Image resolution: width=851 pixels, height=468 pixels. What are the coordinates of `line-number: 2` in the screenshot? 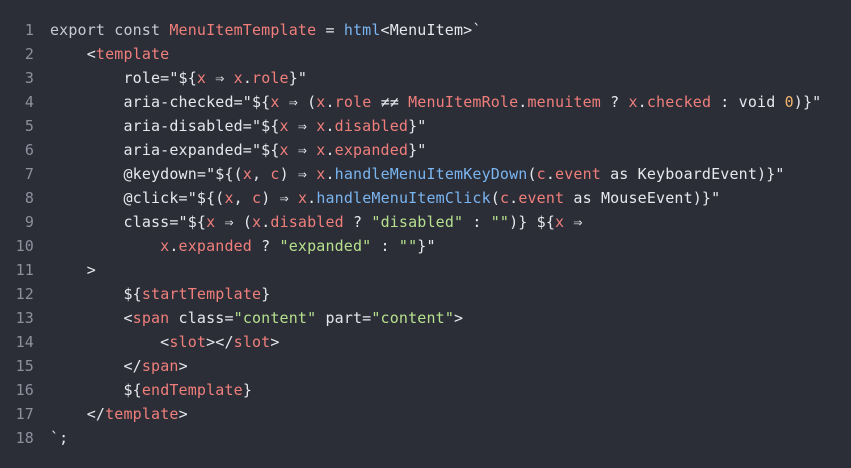 It's located at (29, 54).